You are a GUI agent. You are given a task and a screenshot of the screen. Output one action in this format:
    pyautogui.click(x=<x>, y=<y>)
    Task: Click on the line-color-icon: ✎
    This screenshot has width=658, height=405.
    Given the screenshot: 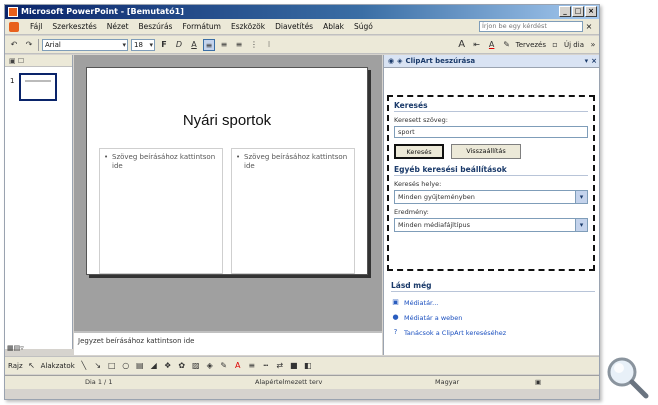 What is the action you would take?
    pyautogui.click(x=224, y=366)
    